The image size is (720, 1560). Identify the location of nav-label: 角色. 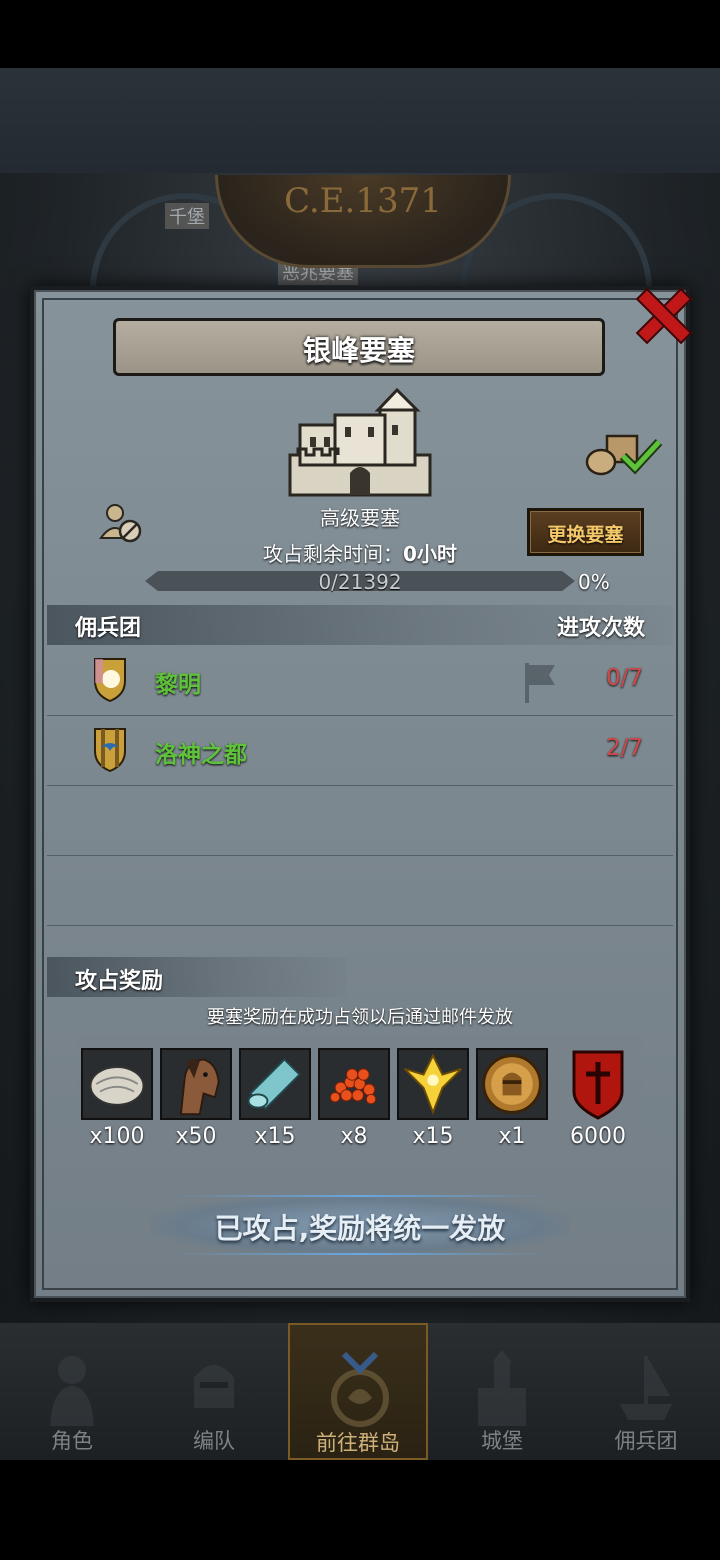
(72, 1441).